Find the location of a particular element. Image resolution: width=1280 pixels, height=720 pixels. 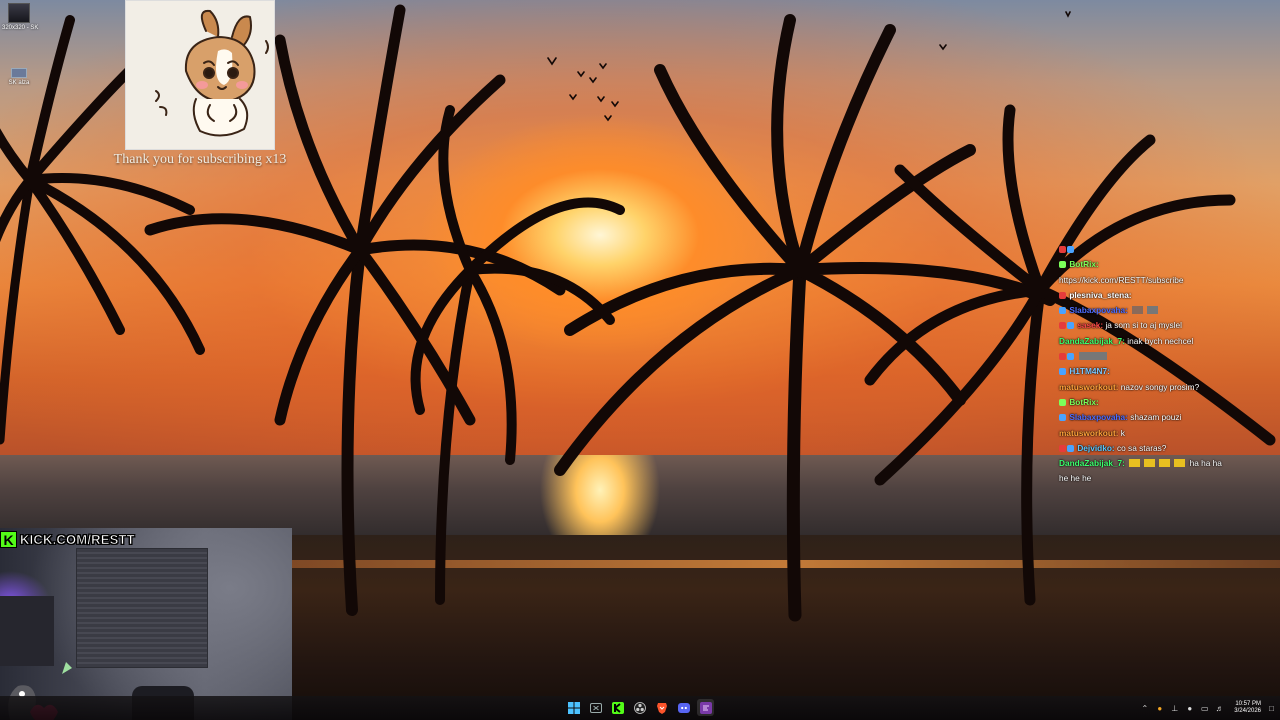

notification-bell-icon: □ is located at coordinates (1271, 708).